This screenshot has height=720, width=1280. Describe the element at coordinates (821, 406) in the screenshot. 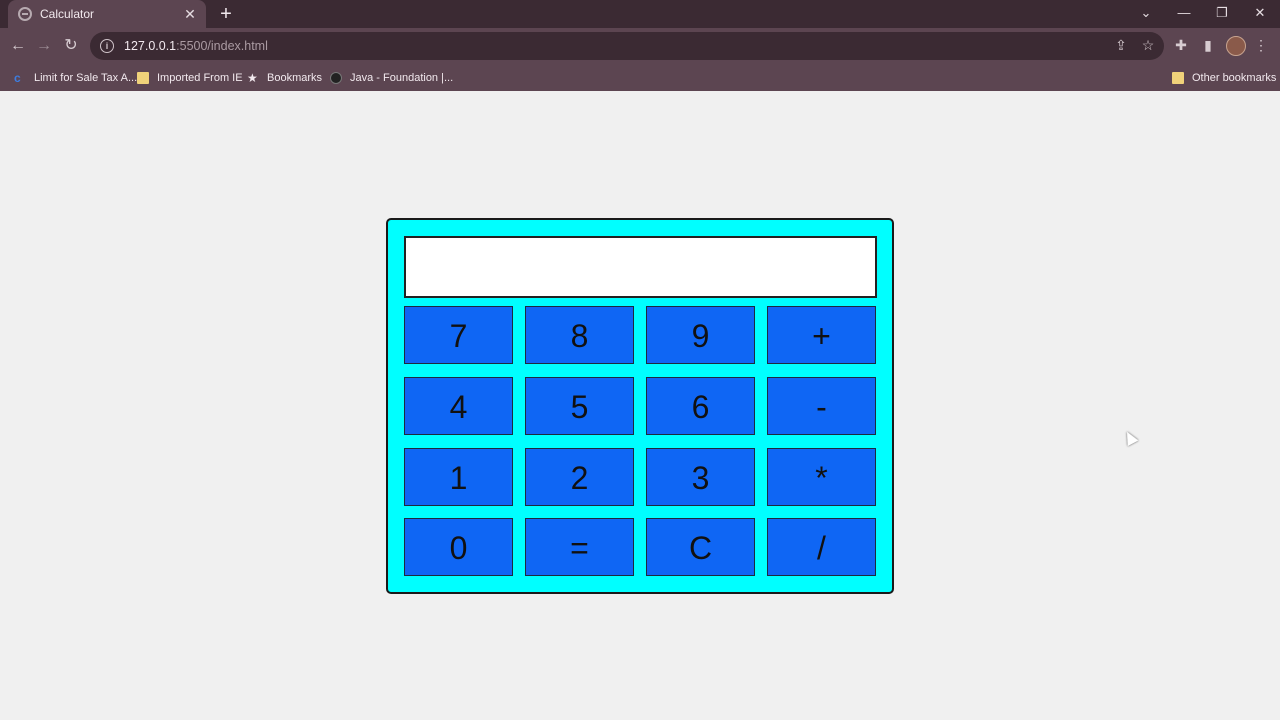

I see `key-subtract: -` at that location.